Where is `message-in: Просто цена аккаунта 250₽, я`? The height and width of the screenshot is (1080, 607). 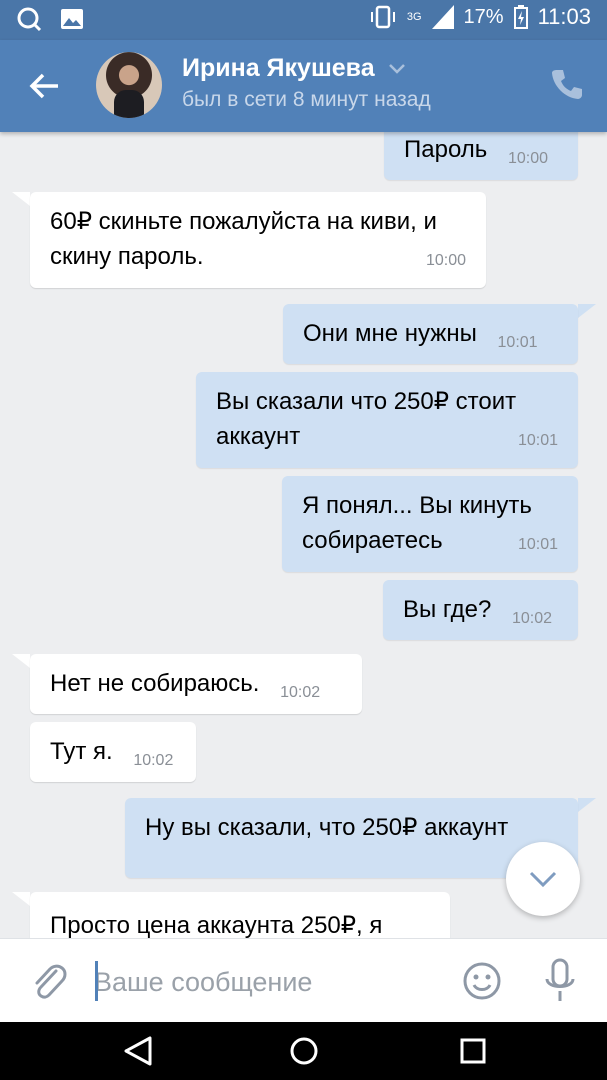
message-in: Просто цена аккаунта 250₽, я is located at coordinates (240, 915).